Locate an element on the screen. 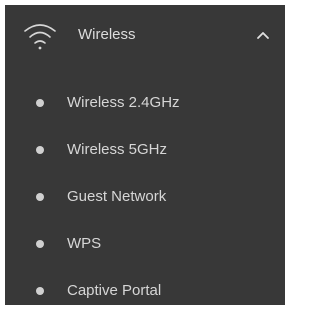 Image resolution: width=320 pixels, height=310 pixels. submenu-item-wireless-5ghz: Wireless 5GHz is located at coordinates (145, 150).